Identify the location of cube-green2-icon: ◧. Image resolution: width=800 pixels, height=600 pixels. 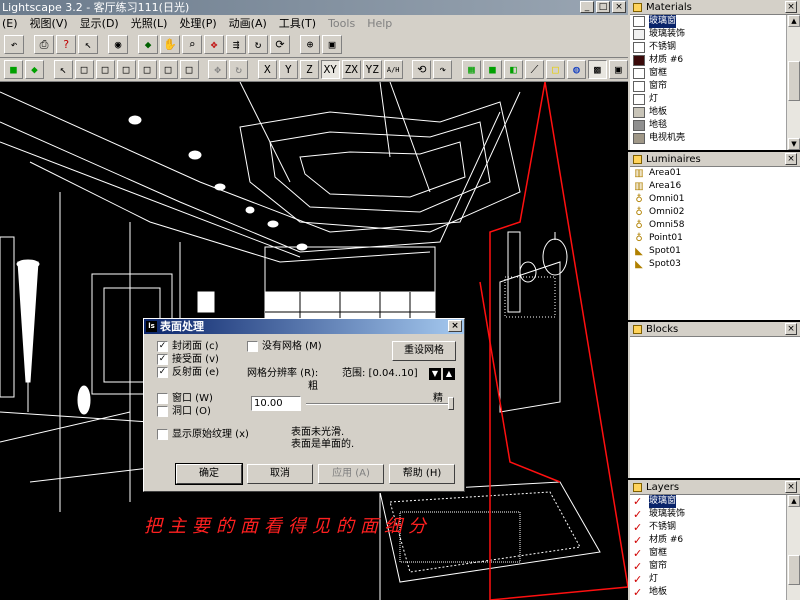
(513, 69).